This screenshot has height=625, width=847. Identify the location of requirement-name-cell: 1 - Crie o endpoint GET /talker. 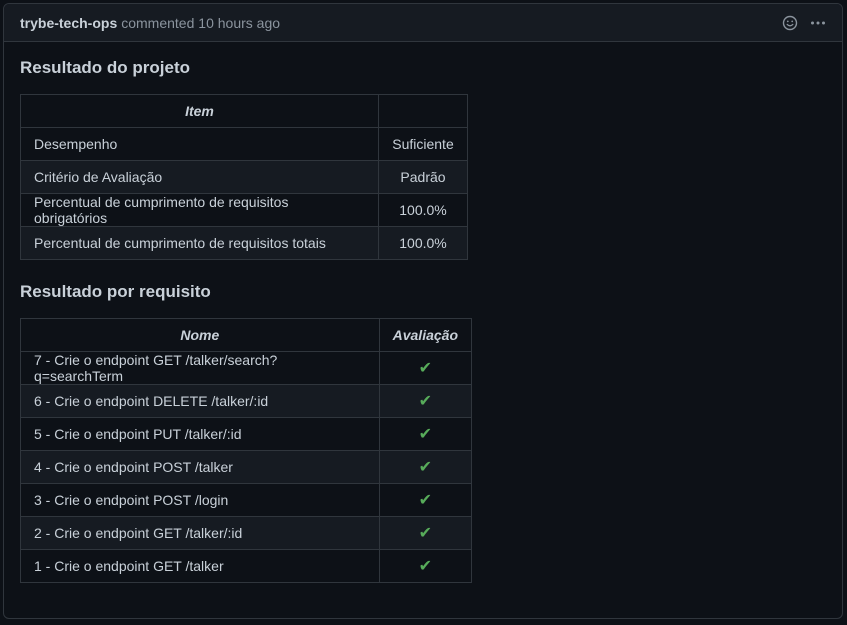
(200, 566).